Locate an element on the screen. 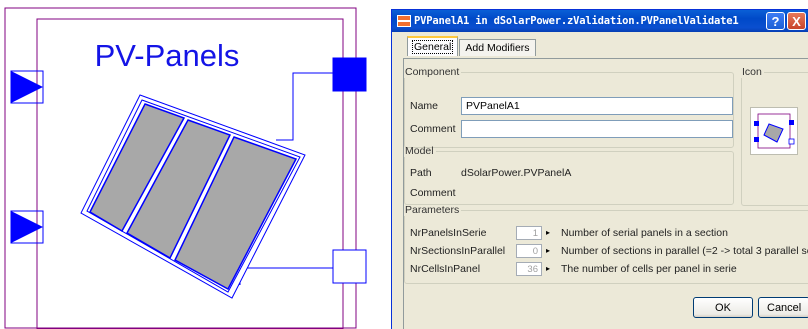  parameter-description: The number of cells per panel in serie is located at coordinates (649, 269).